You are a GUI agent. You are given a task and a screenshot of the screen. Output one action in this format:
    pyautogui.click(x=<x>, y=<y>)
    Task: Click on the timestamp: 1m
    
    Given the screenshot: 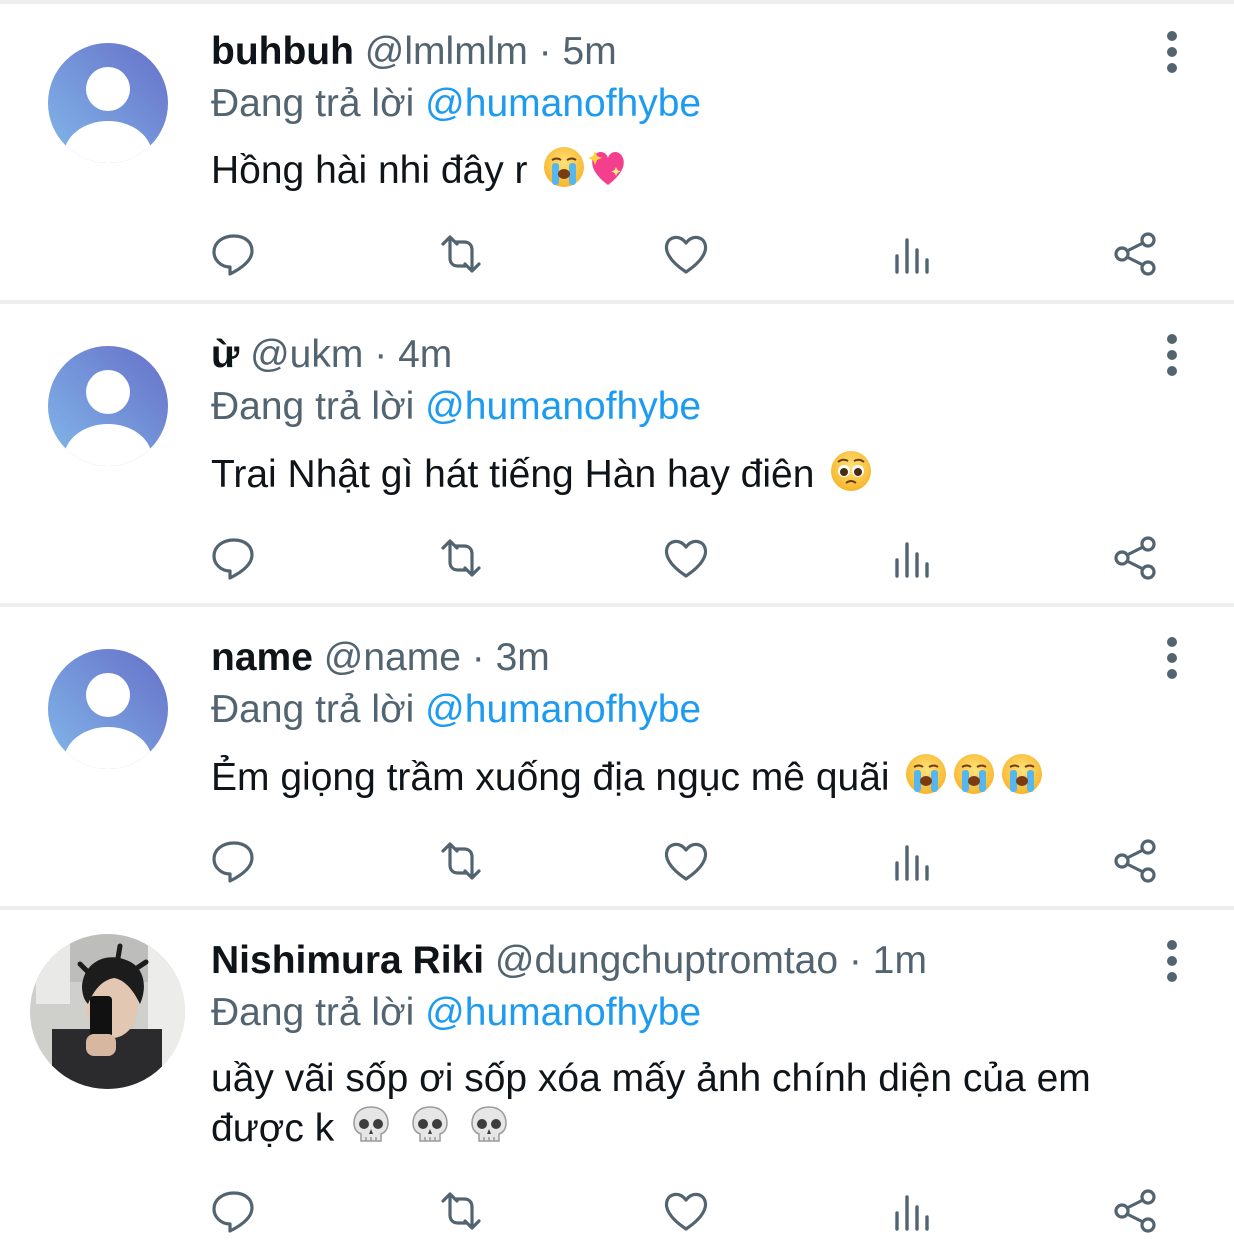 What is the action you would take?
    pyautogui.click(x=900, y=960)
    